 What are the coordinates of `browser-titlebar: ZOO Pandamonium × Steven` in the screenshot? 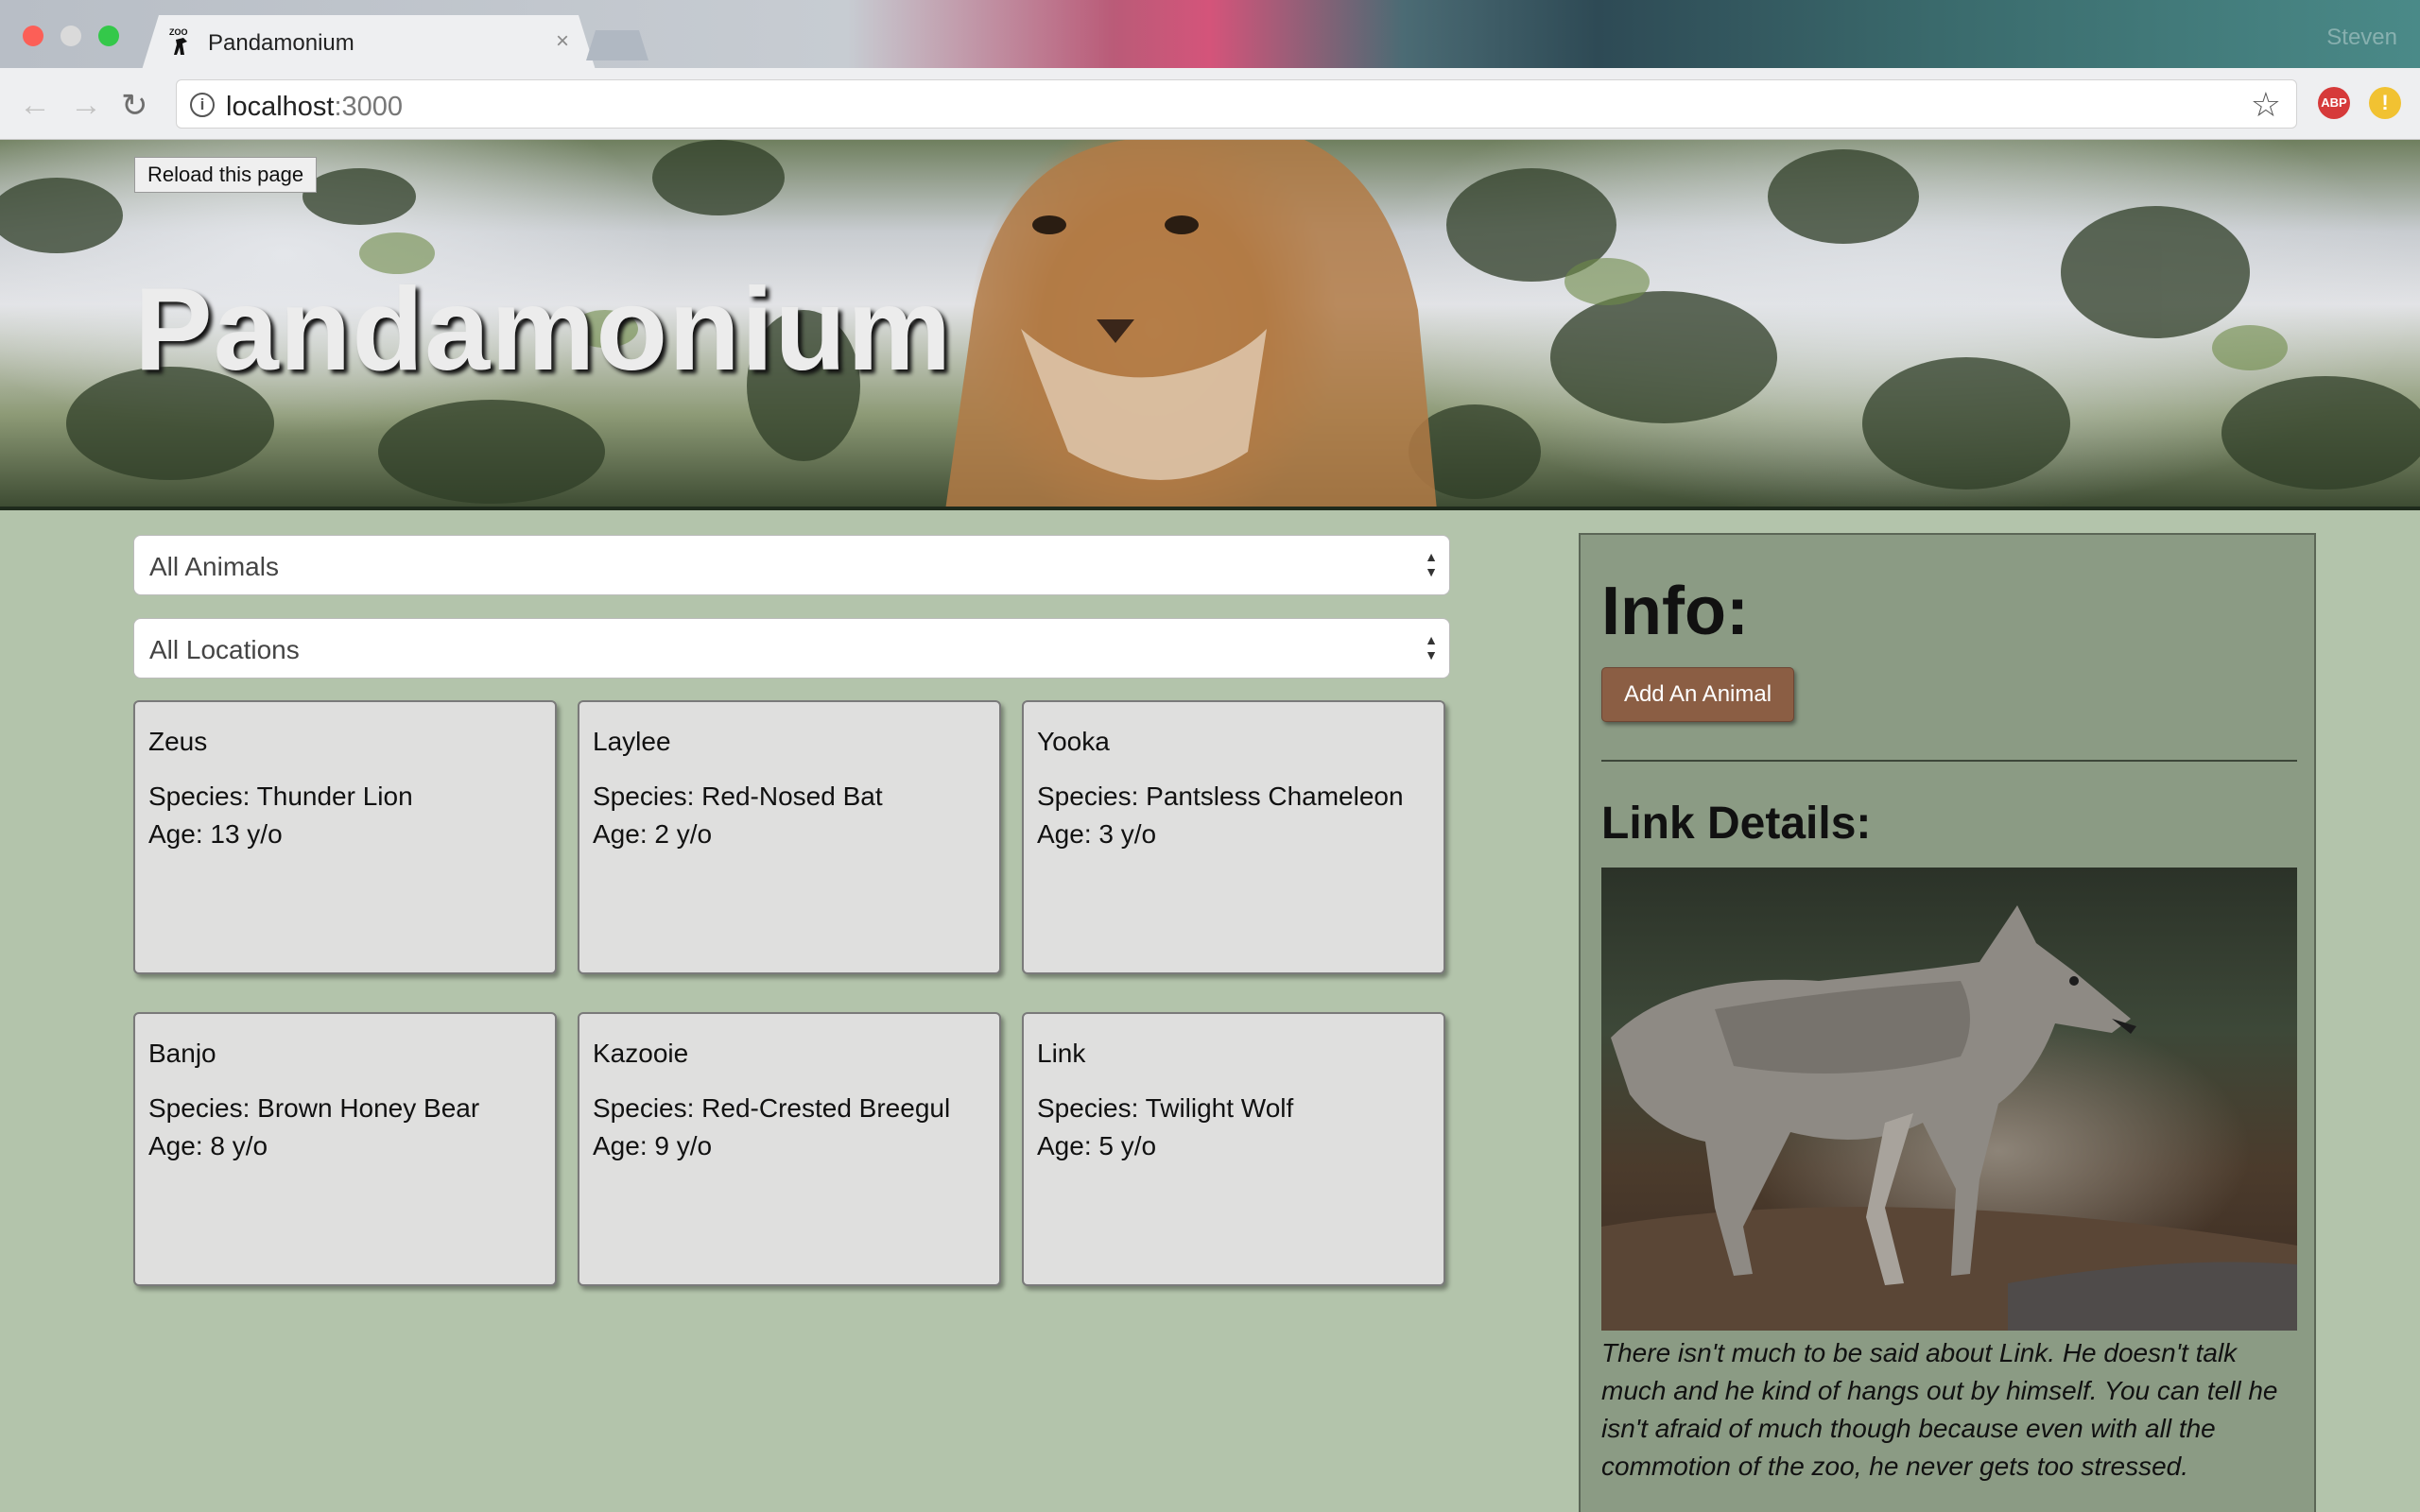 It's located at (1210, 35).